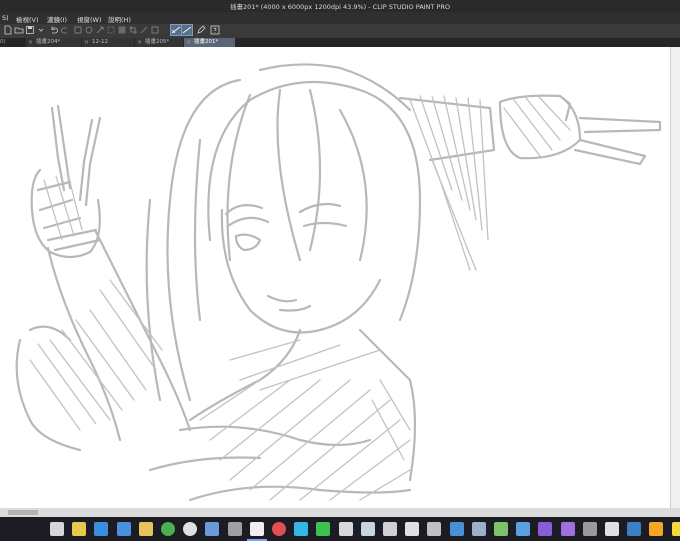 This screenshot has width=680, height=541. I want to click on tab-document-12-12: × 12-12, so click(108, 42).